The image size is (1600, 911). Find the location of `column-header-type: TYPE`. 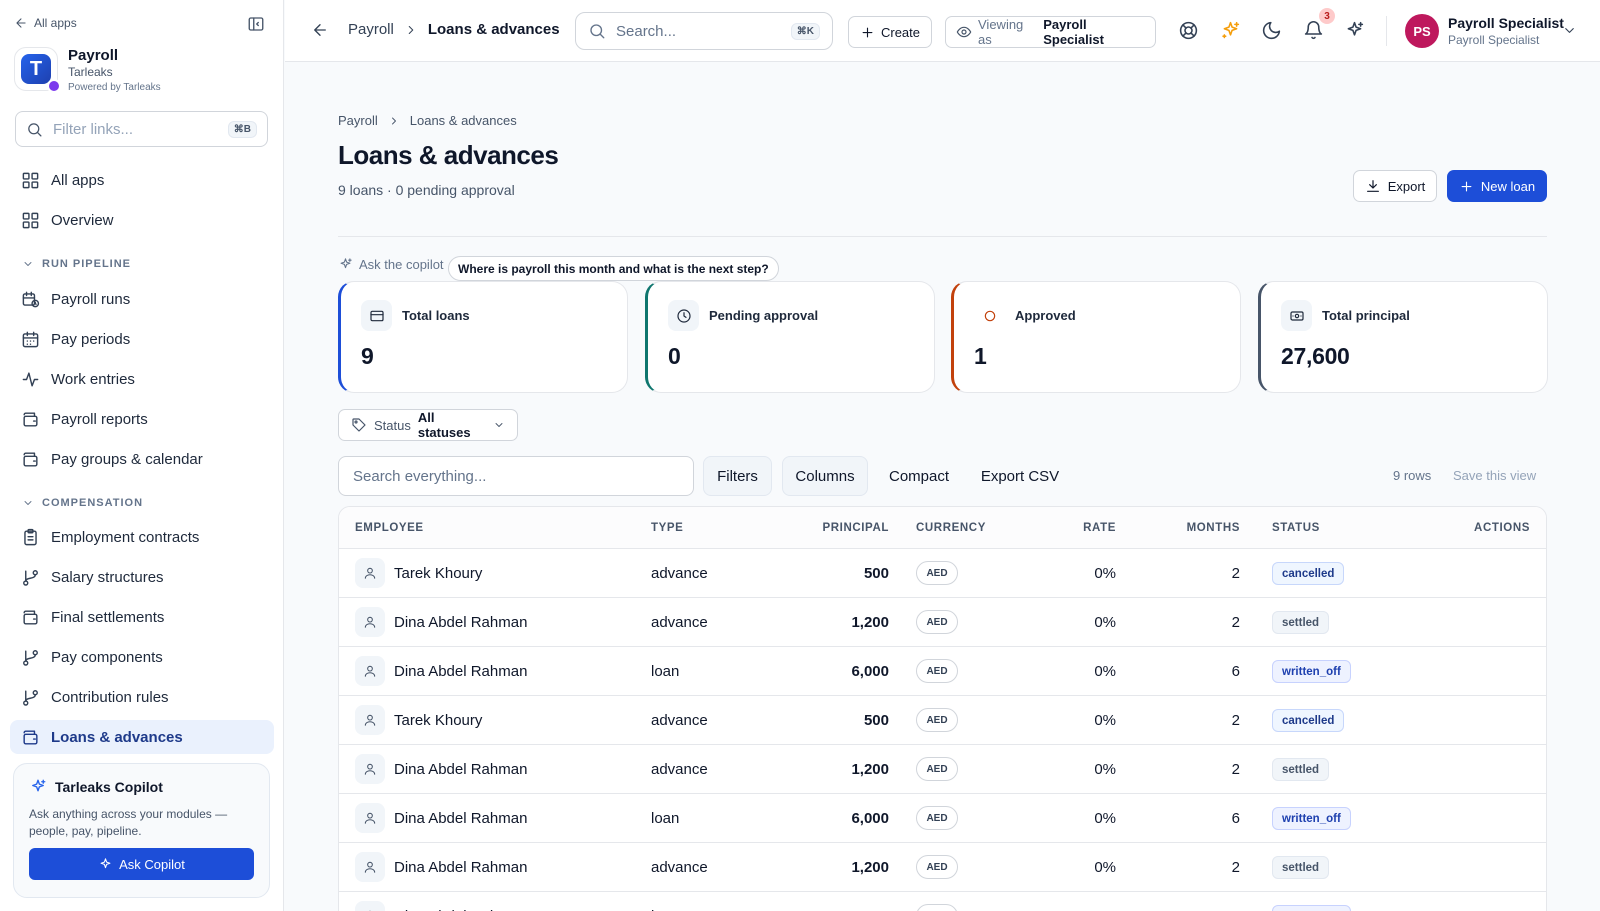

column-header-type: TYPE is located at coordinates (667, 528).